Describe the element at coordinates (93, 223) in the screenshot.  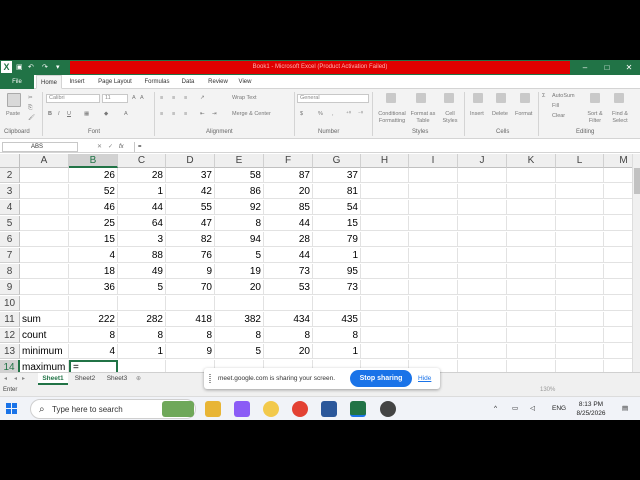
I see `cell-b5: 25` at that location.